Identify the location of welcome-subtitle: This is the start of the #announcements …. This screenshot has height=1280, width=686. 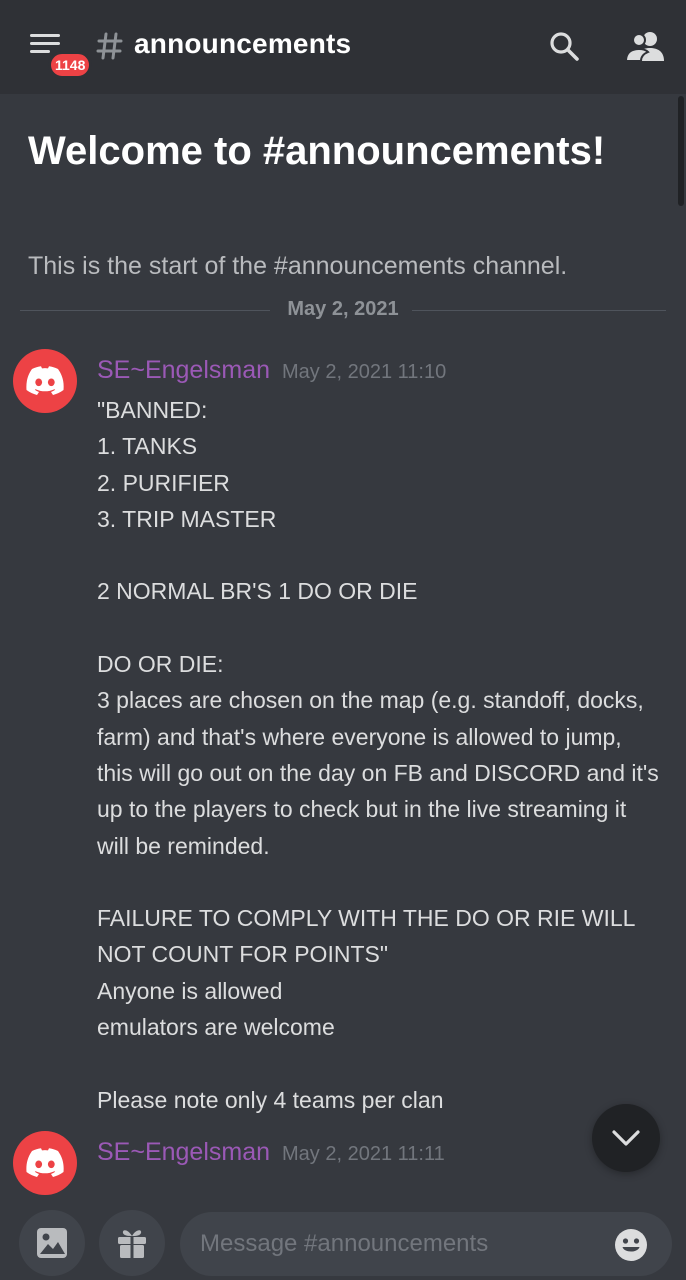
(298, 266).